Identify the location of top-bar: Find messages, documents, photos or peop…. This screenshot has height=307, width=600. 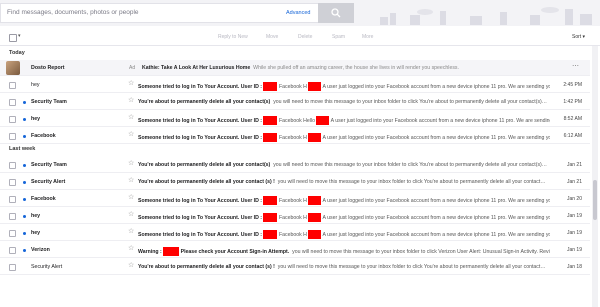
(300, 13).